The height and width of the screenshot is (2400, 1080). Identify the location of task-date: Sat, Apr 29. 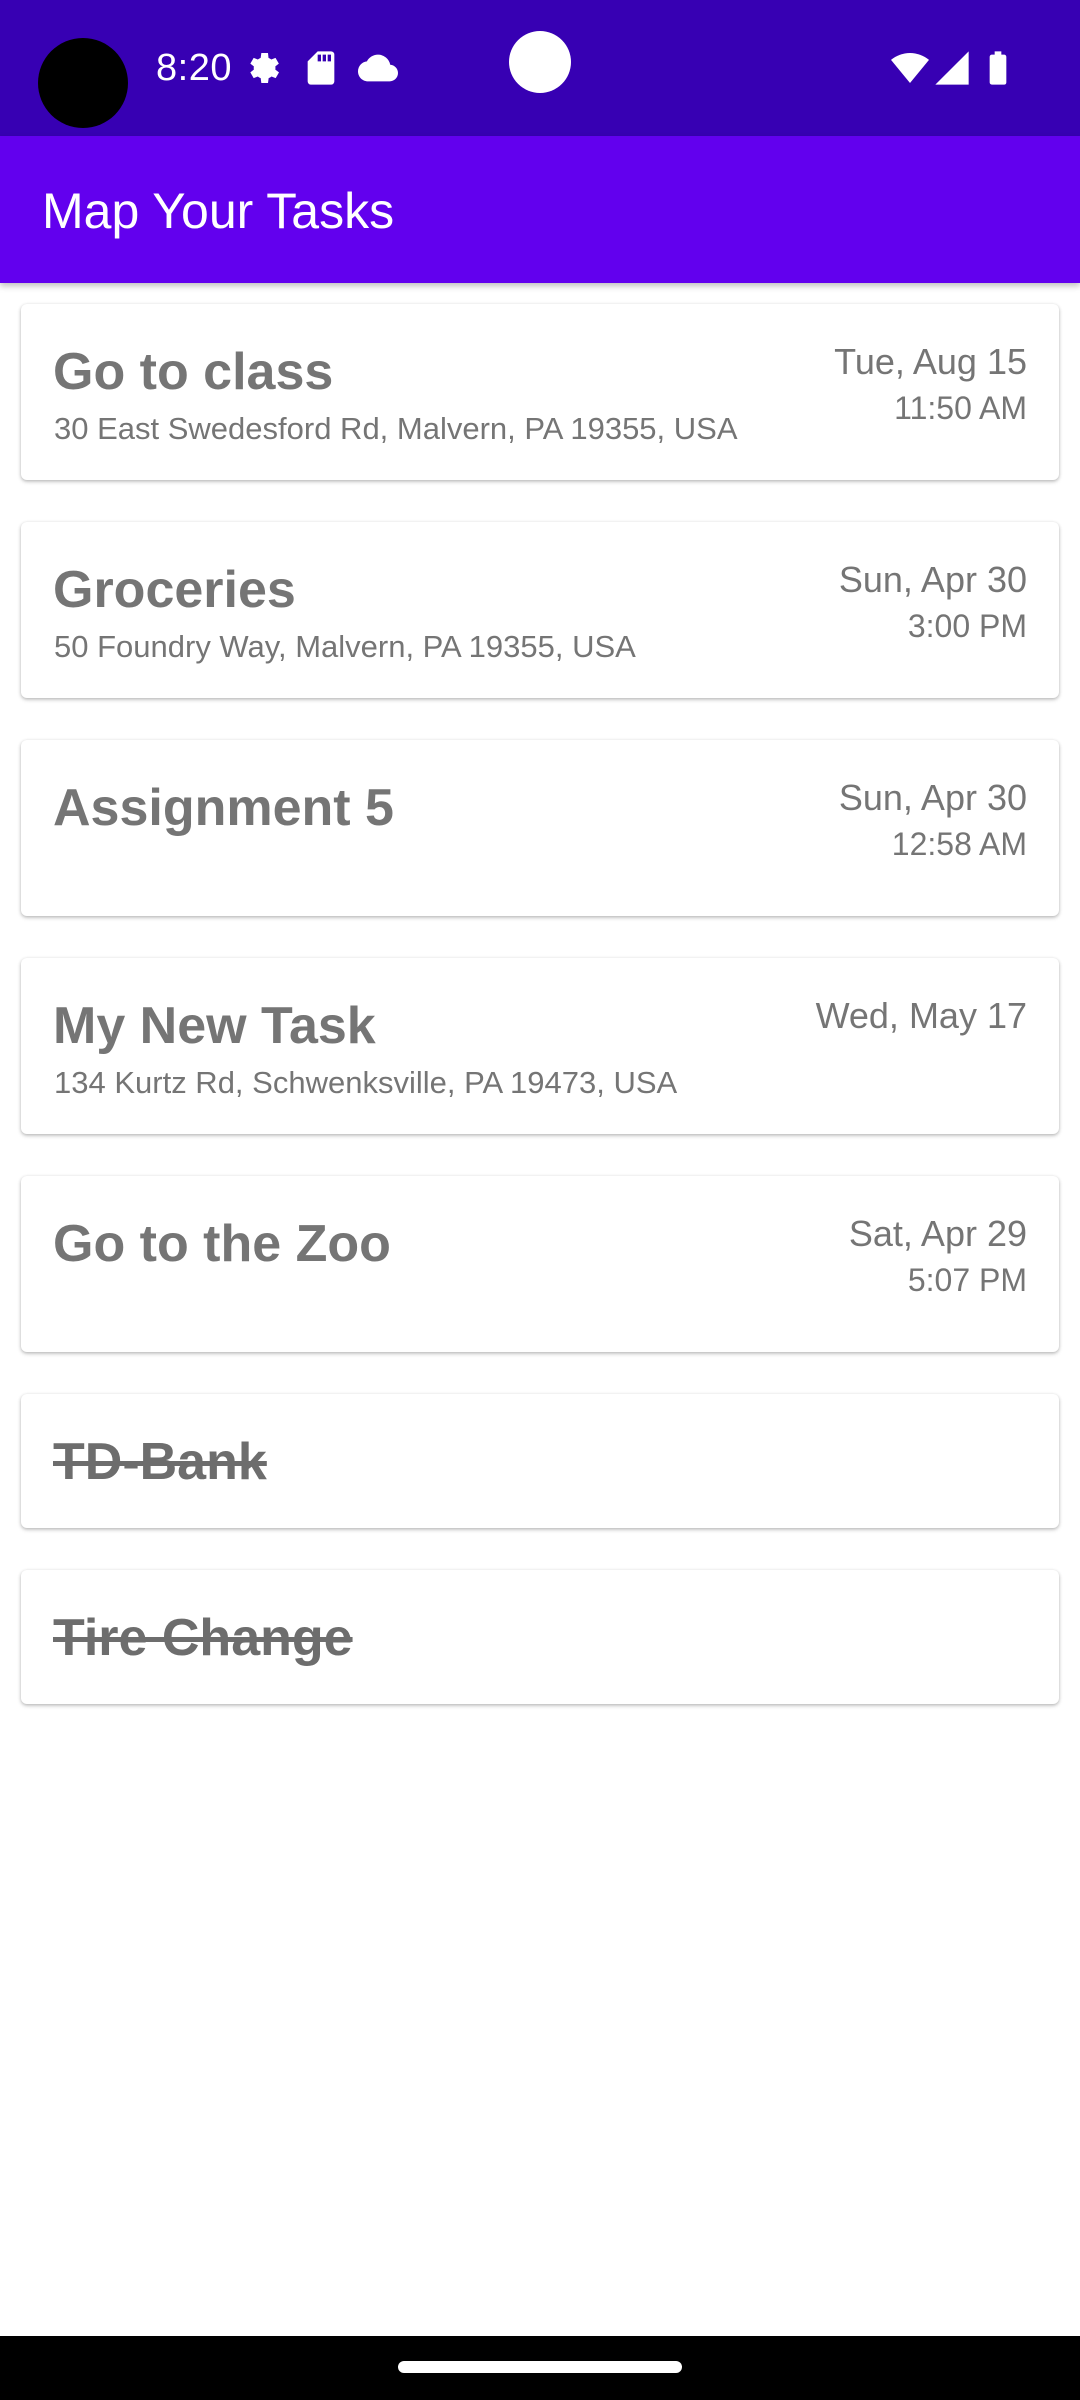
(937, 1233).